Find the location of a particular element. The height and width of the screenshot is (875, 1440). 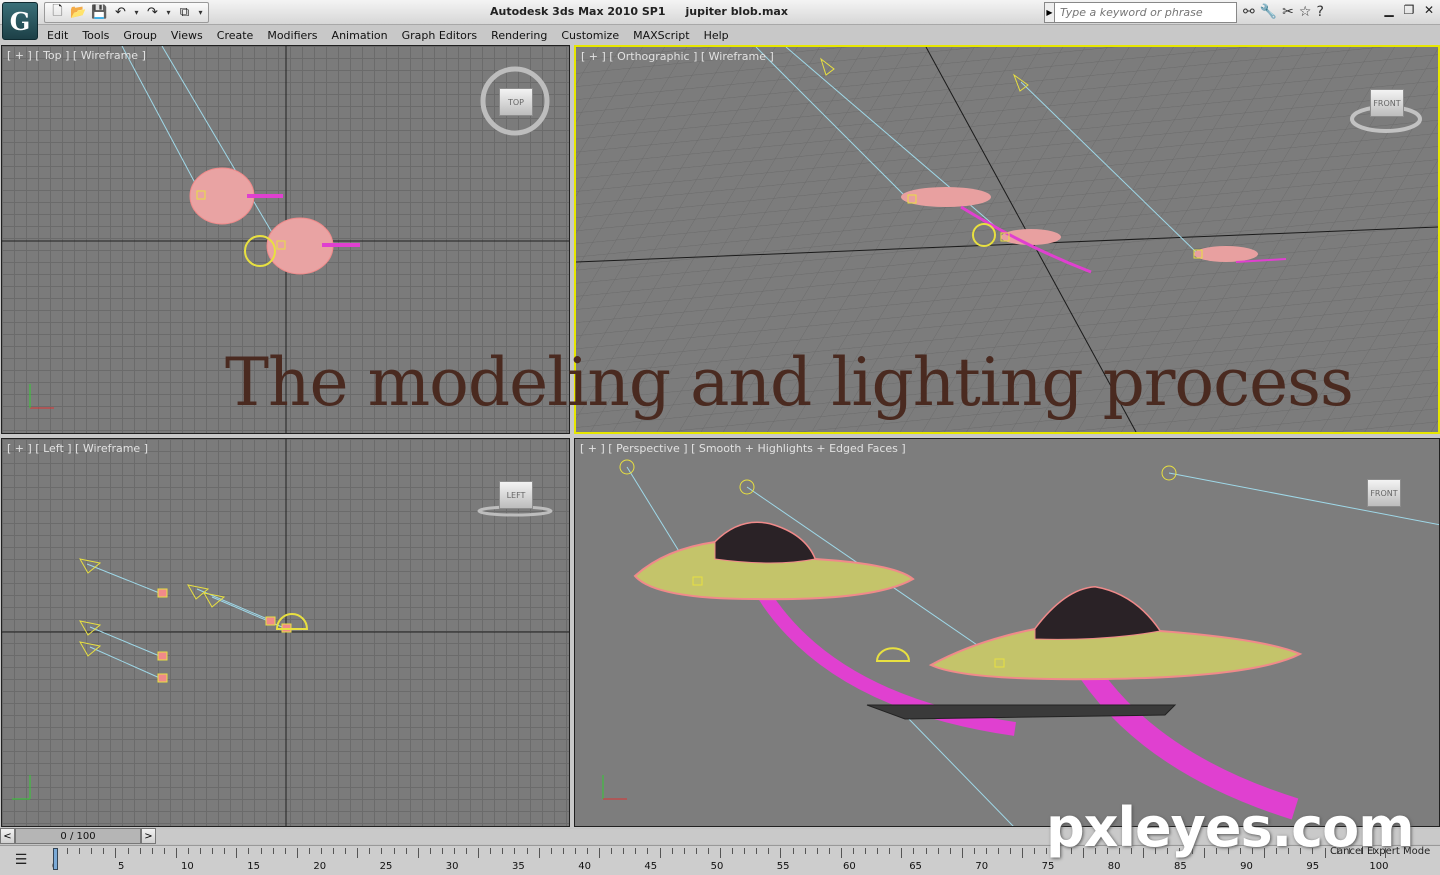

time-next-button: > is located at coordinates (148, 836).